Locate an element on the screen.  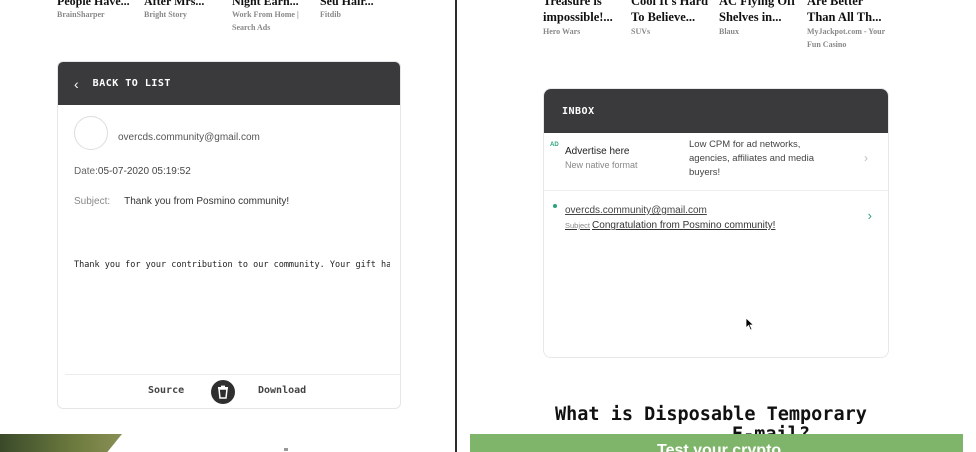
ad-tile-source: Work From Home | is located at coordinates (265, 14).